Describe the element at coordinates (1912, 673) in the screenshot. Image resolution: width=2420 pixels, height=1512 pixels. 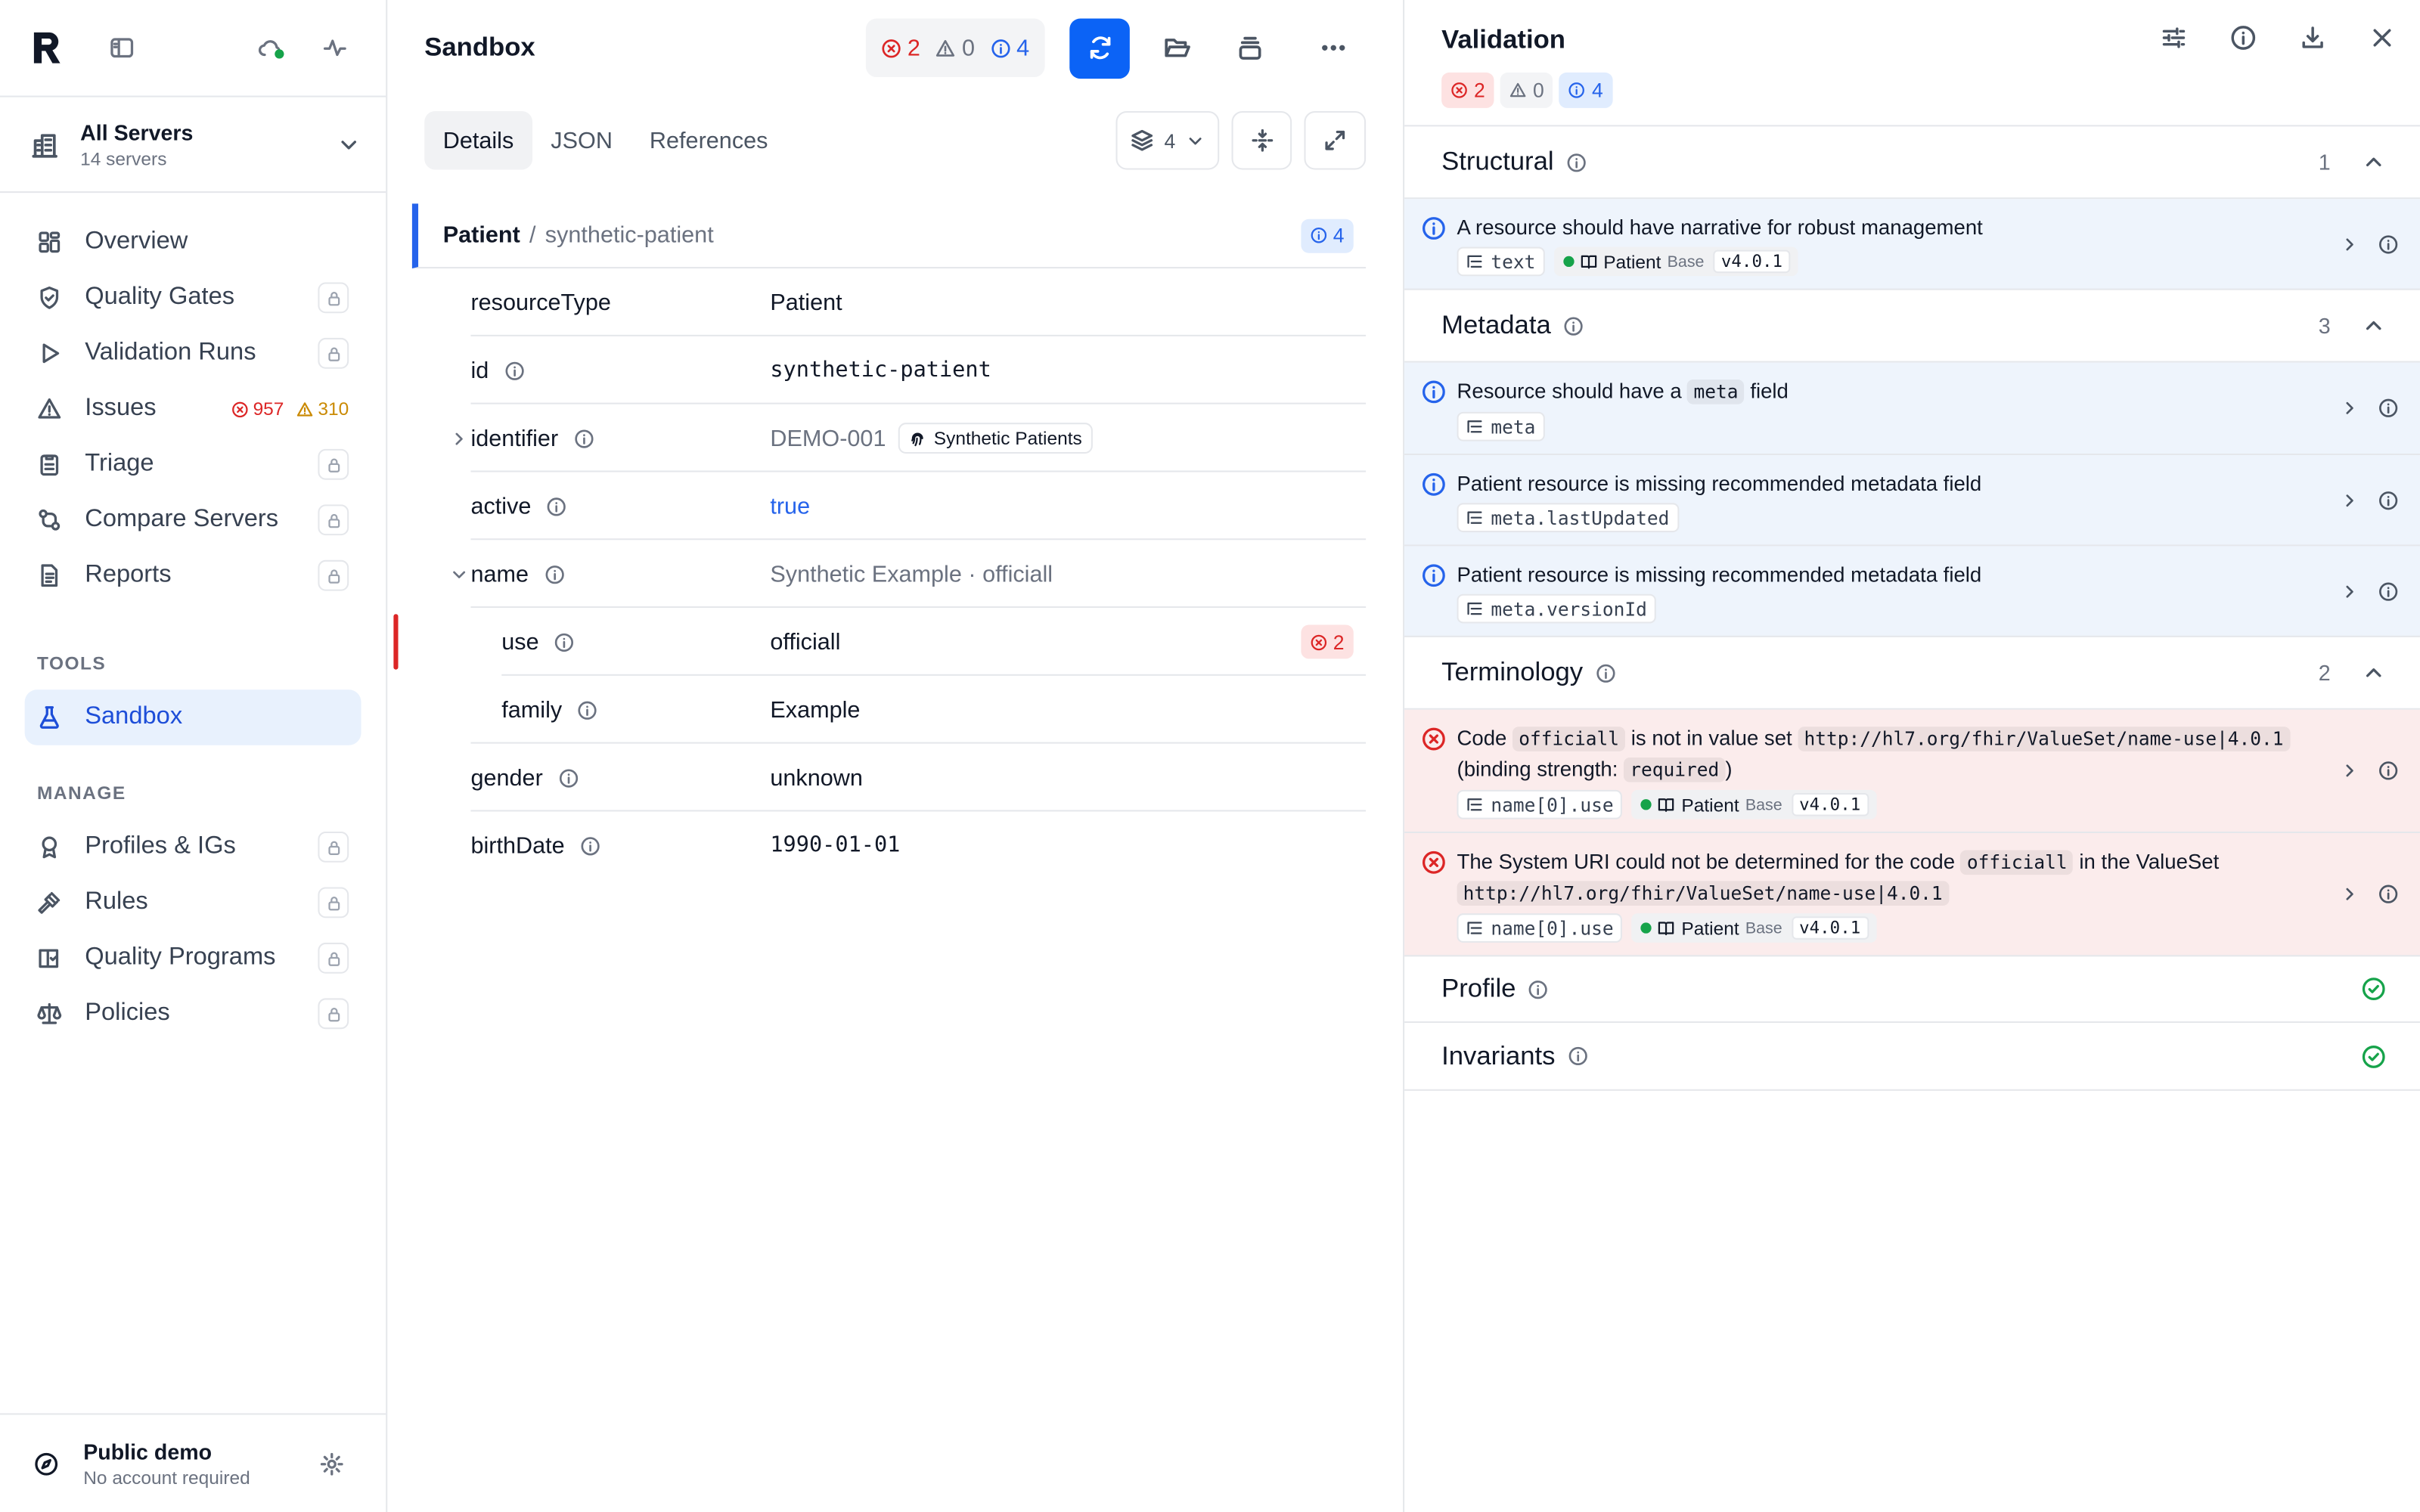
I see `group-header-terminology: Terminology 2` at that location.